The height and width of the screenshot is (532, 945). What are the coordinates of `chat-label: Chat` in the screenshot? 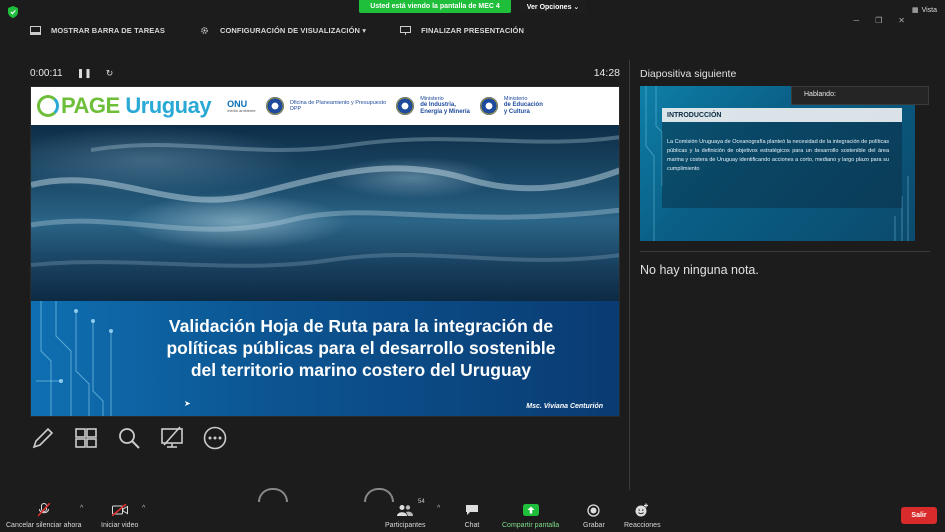 It's located at (472, 525).